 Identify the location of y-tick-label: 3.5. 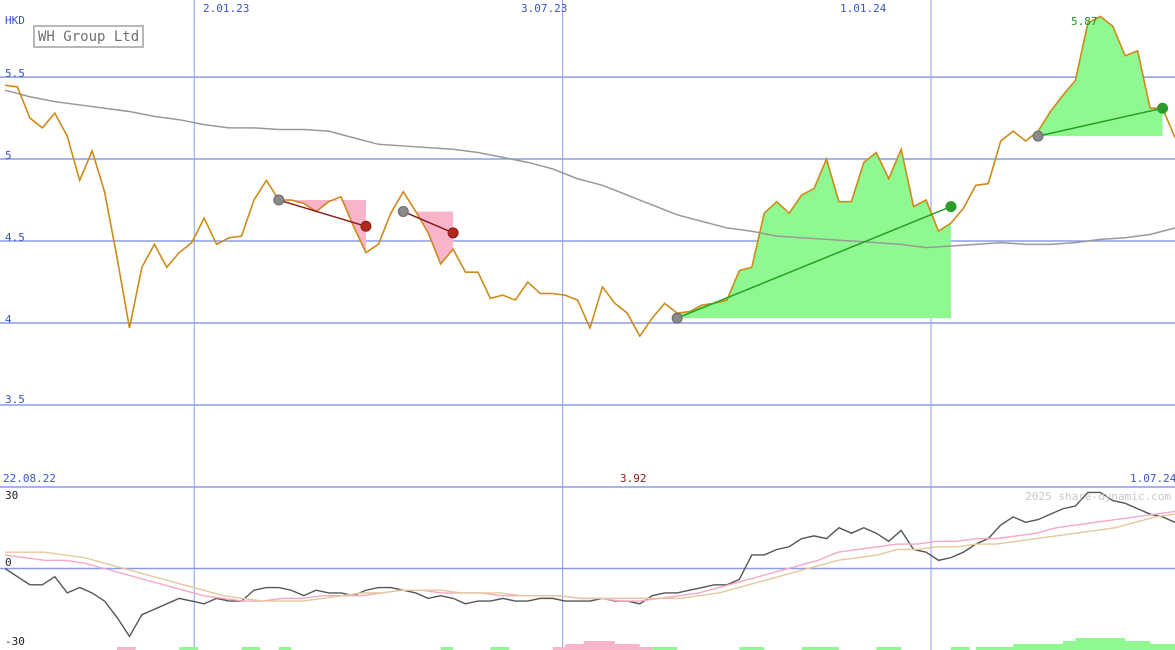
(15, 399).